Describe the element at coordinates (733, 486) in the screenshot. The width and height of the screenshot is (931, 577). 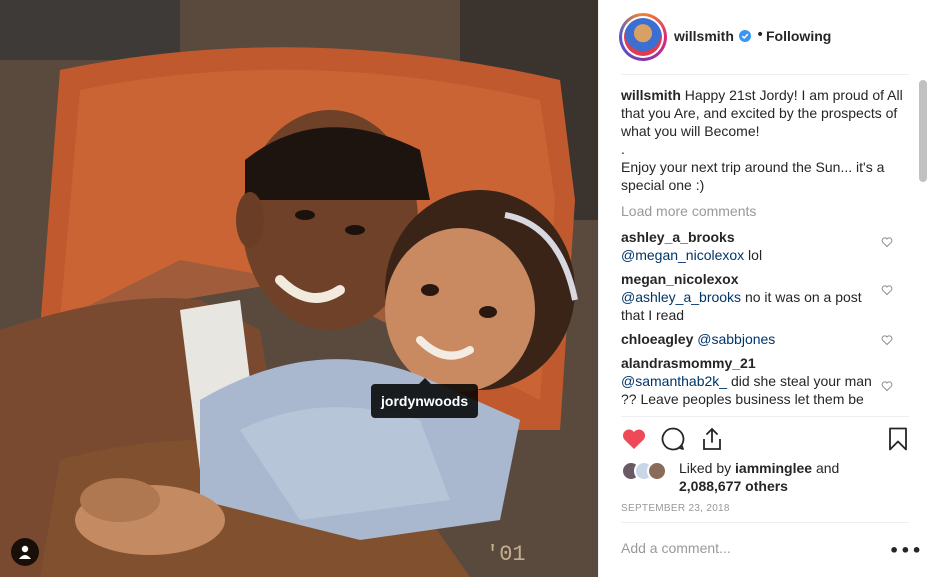
I see `likes-count: 2,088,677 others` at that location.